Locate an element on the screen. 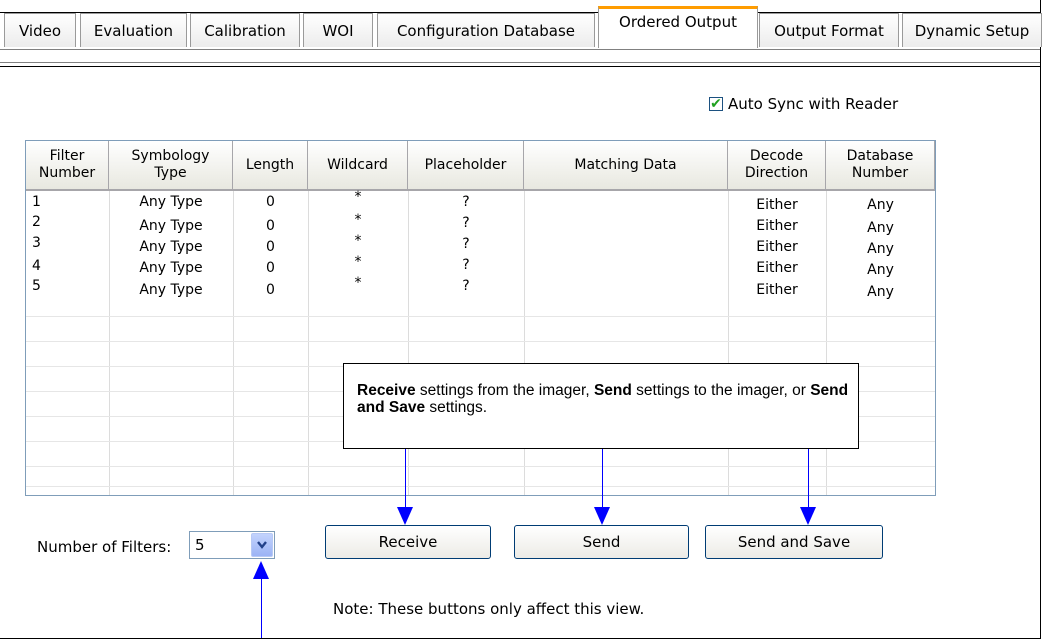  column-header-wildcard: Wildcard is located at coordinates (358, 166).